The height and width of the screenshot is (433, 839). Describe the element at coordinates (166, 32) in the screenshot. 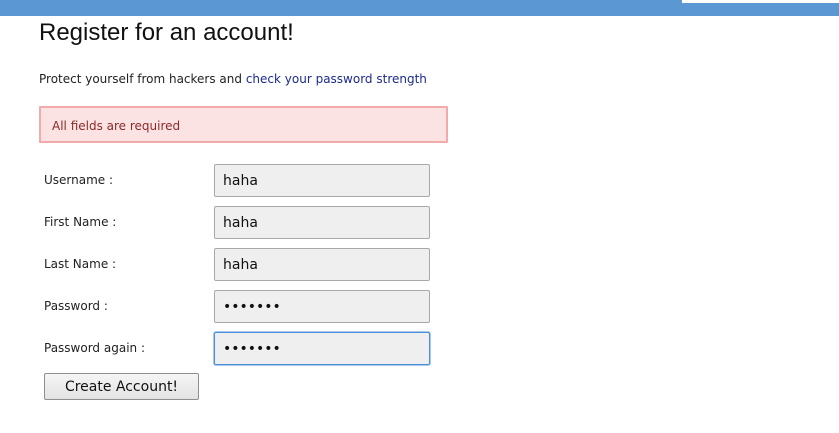

I see `page-title: Register for an account!` at that location.